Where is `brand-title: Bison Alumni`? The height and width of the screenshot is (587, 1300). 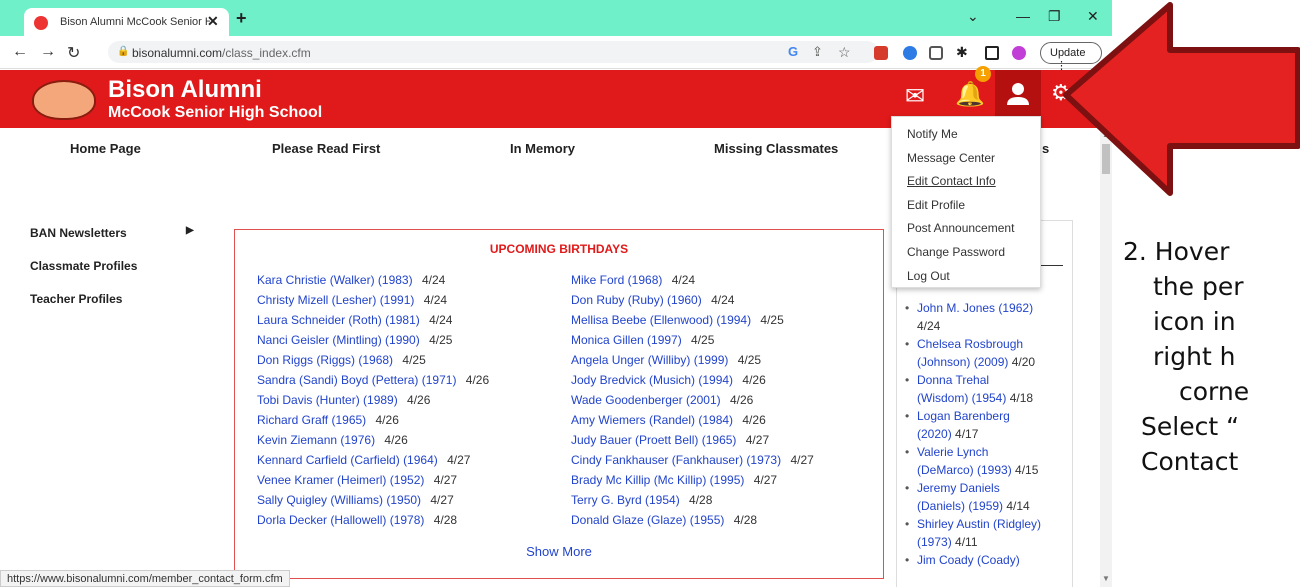
brand-title: Bison Alumni is located at coordinates (185, 90).